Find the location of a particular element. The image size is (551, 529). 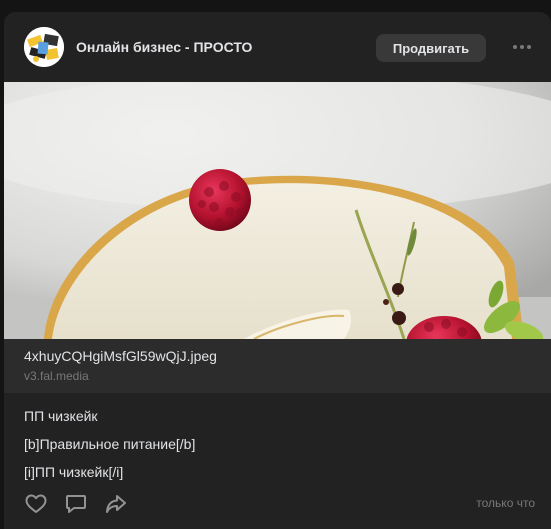

community-name: Онлайн бизнес - ПРОСТО is located at coordinates (164, 47).